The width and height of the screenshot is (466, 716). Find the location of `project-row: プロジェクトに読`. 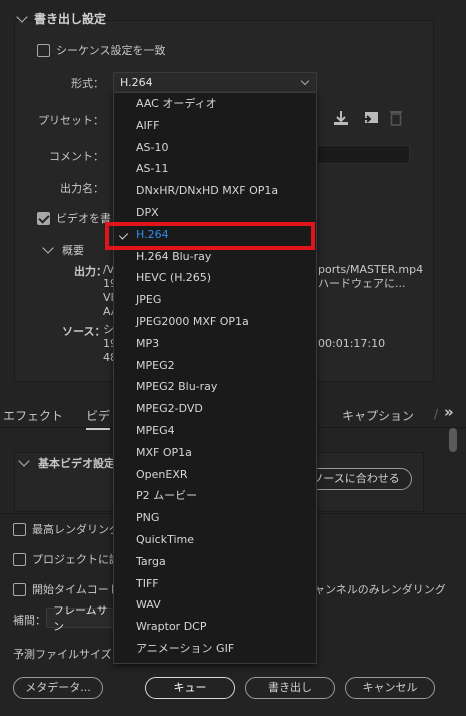

project-row: プロジェクトに読 is located at coordinates (66, 559).